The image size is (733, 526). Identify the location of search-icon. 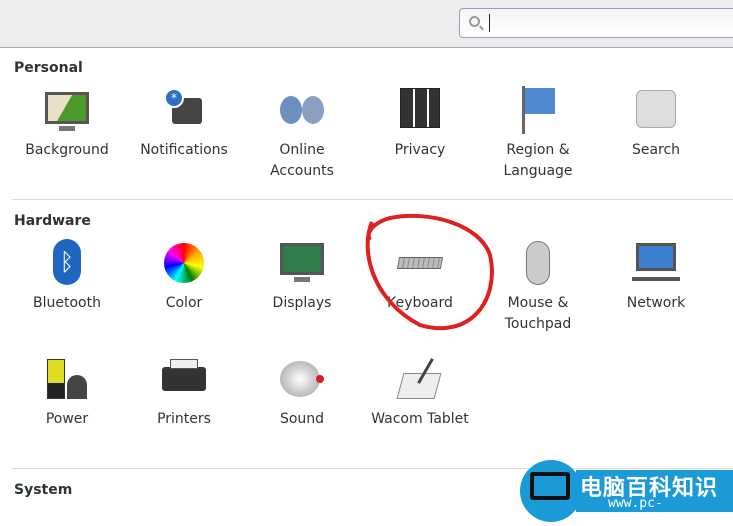
(656, 110).